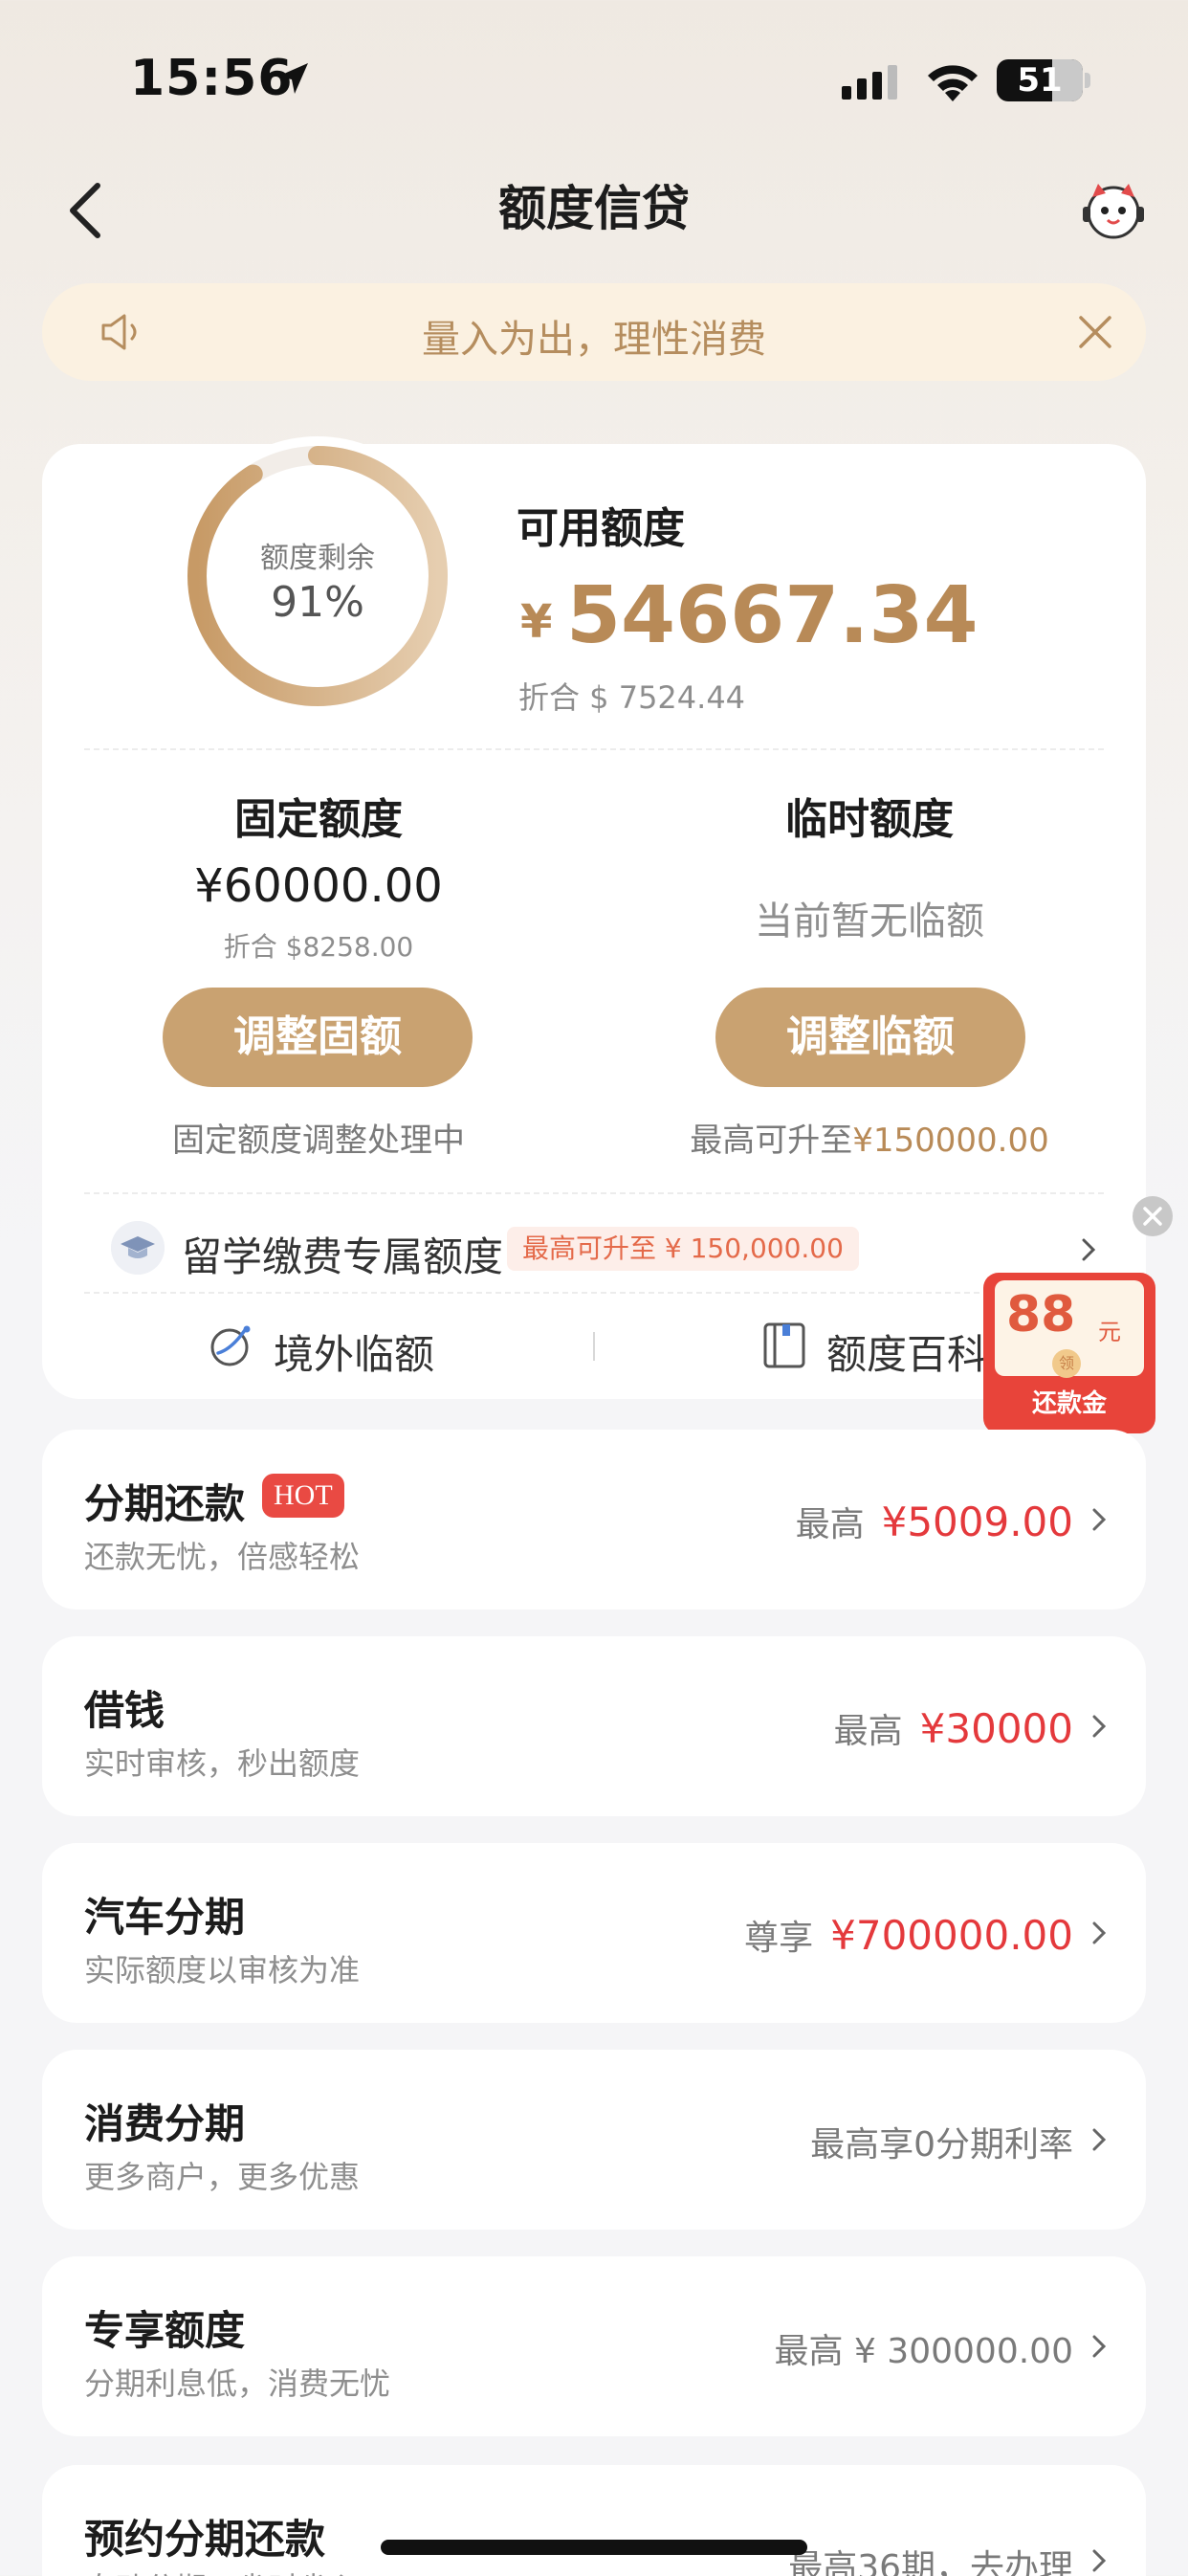 Image resolution: width=1188 pixels, height=2576 pixels. Describe the element at coordinates (977, 1522) in the screenshot. I see `row-price: ¥5009.00` at that location.